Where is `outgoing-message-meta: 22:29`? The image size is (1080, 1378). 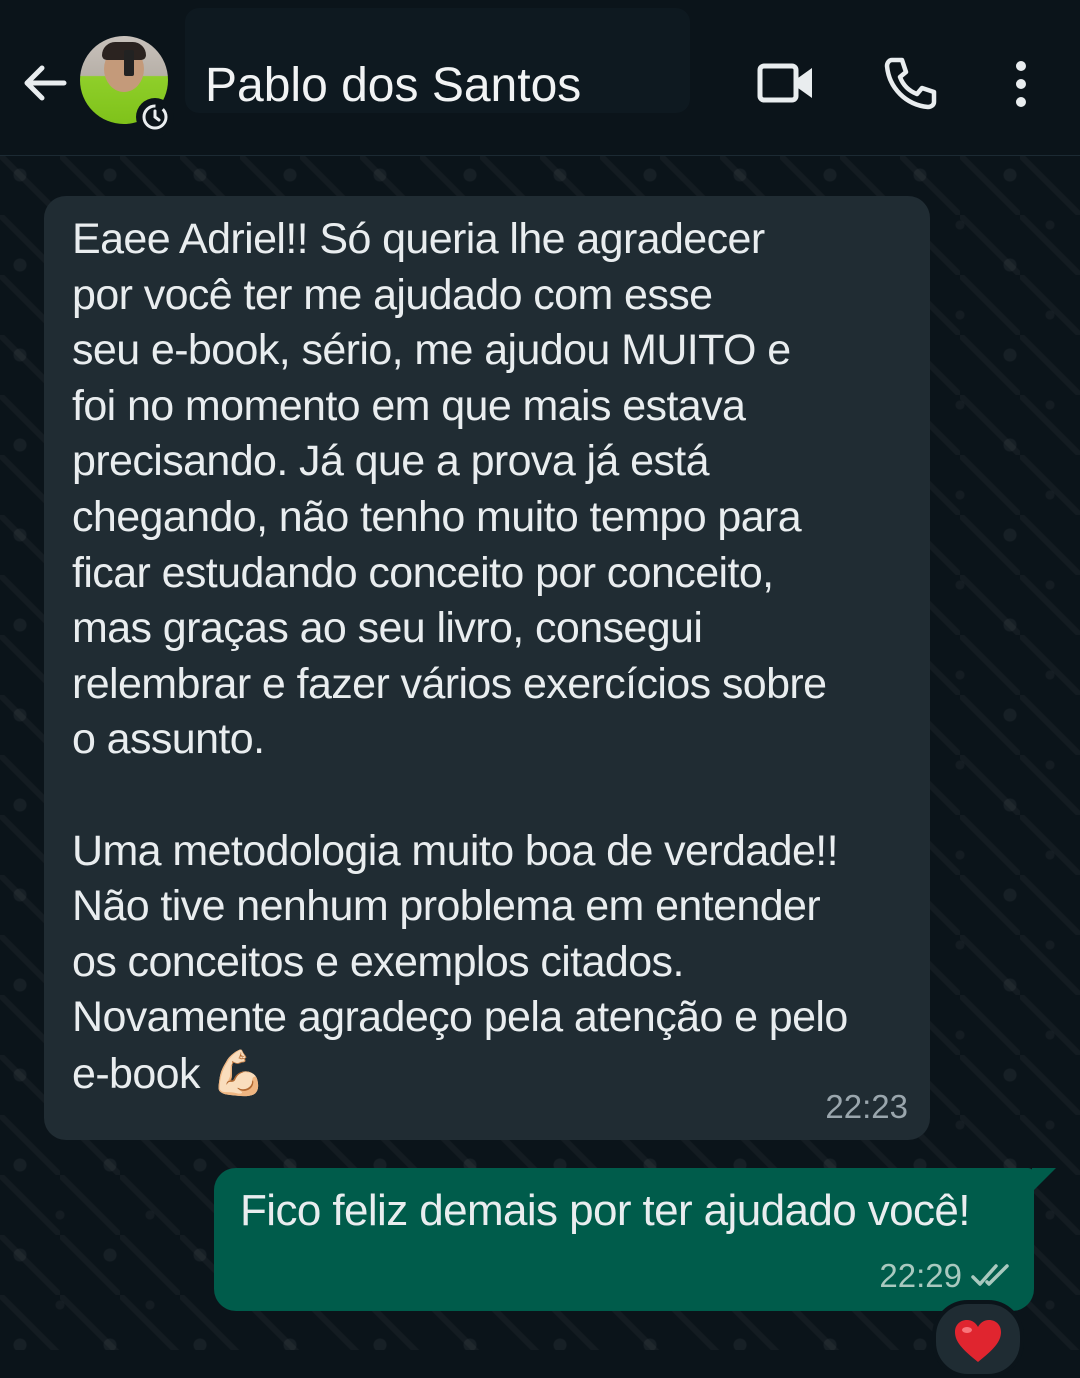
outgoing-message-meta: 22:29 is located at coordinates (945, 1276).